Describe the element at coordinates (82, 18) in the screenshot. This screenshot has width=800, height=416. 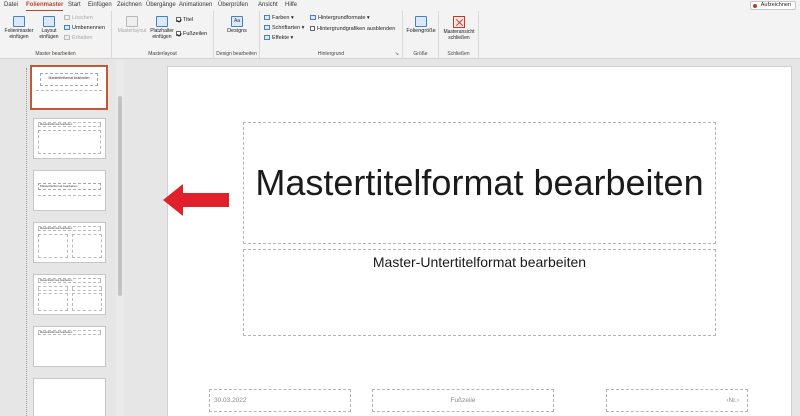
I see `delete-label: Löschen` at that location.